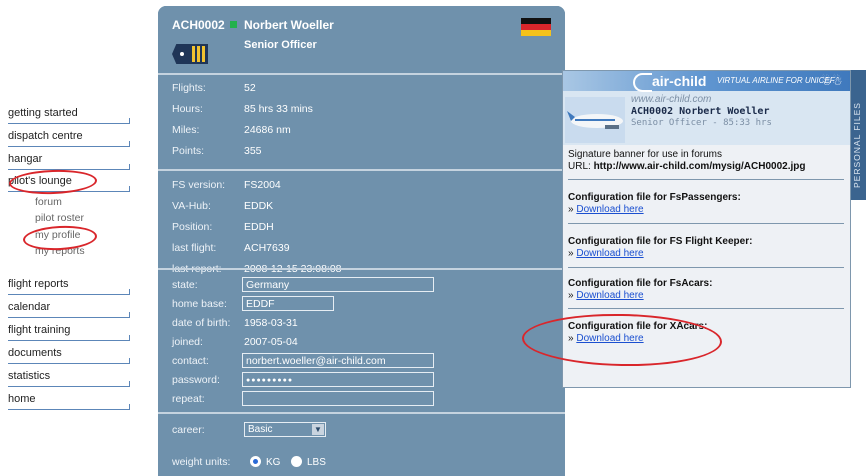 This screenshot has width=866, height=476. What do you see at coordinates (25, 159) in the screenshot?
I see `nav-label: hangar` at bounding box center [25, 159].